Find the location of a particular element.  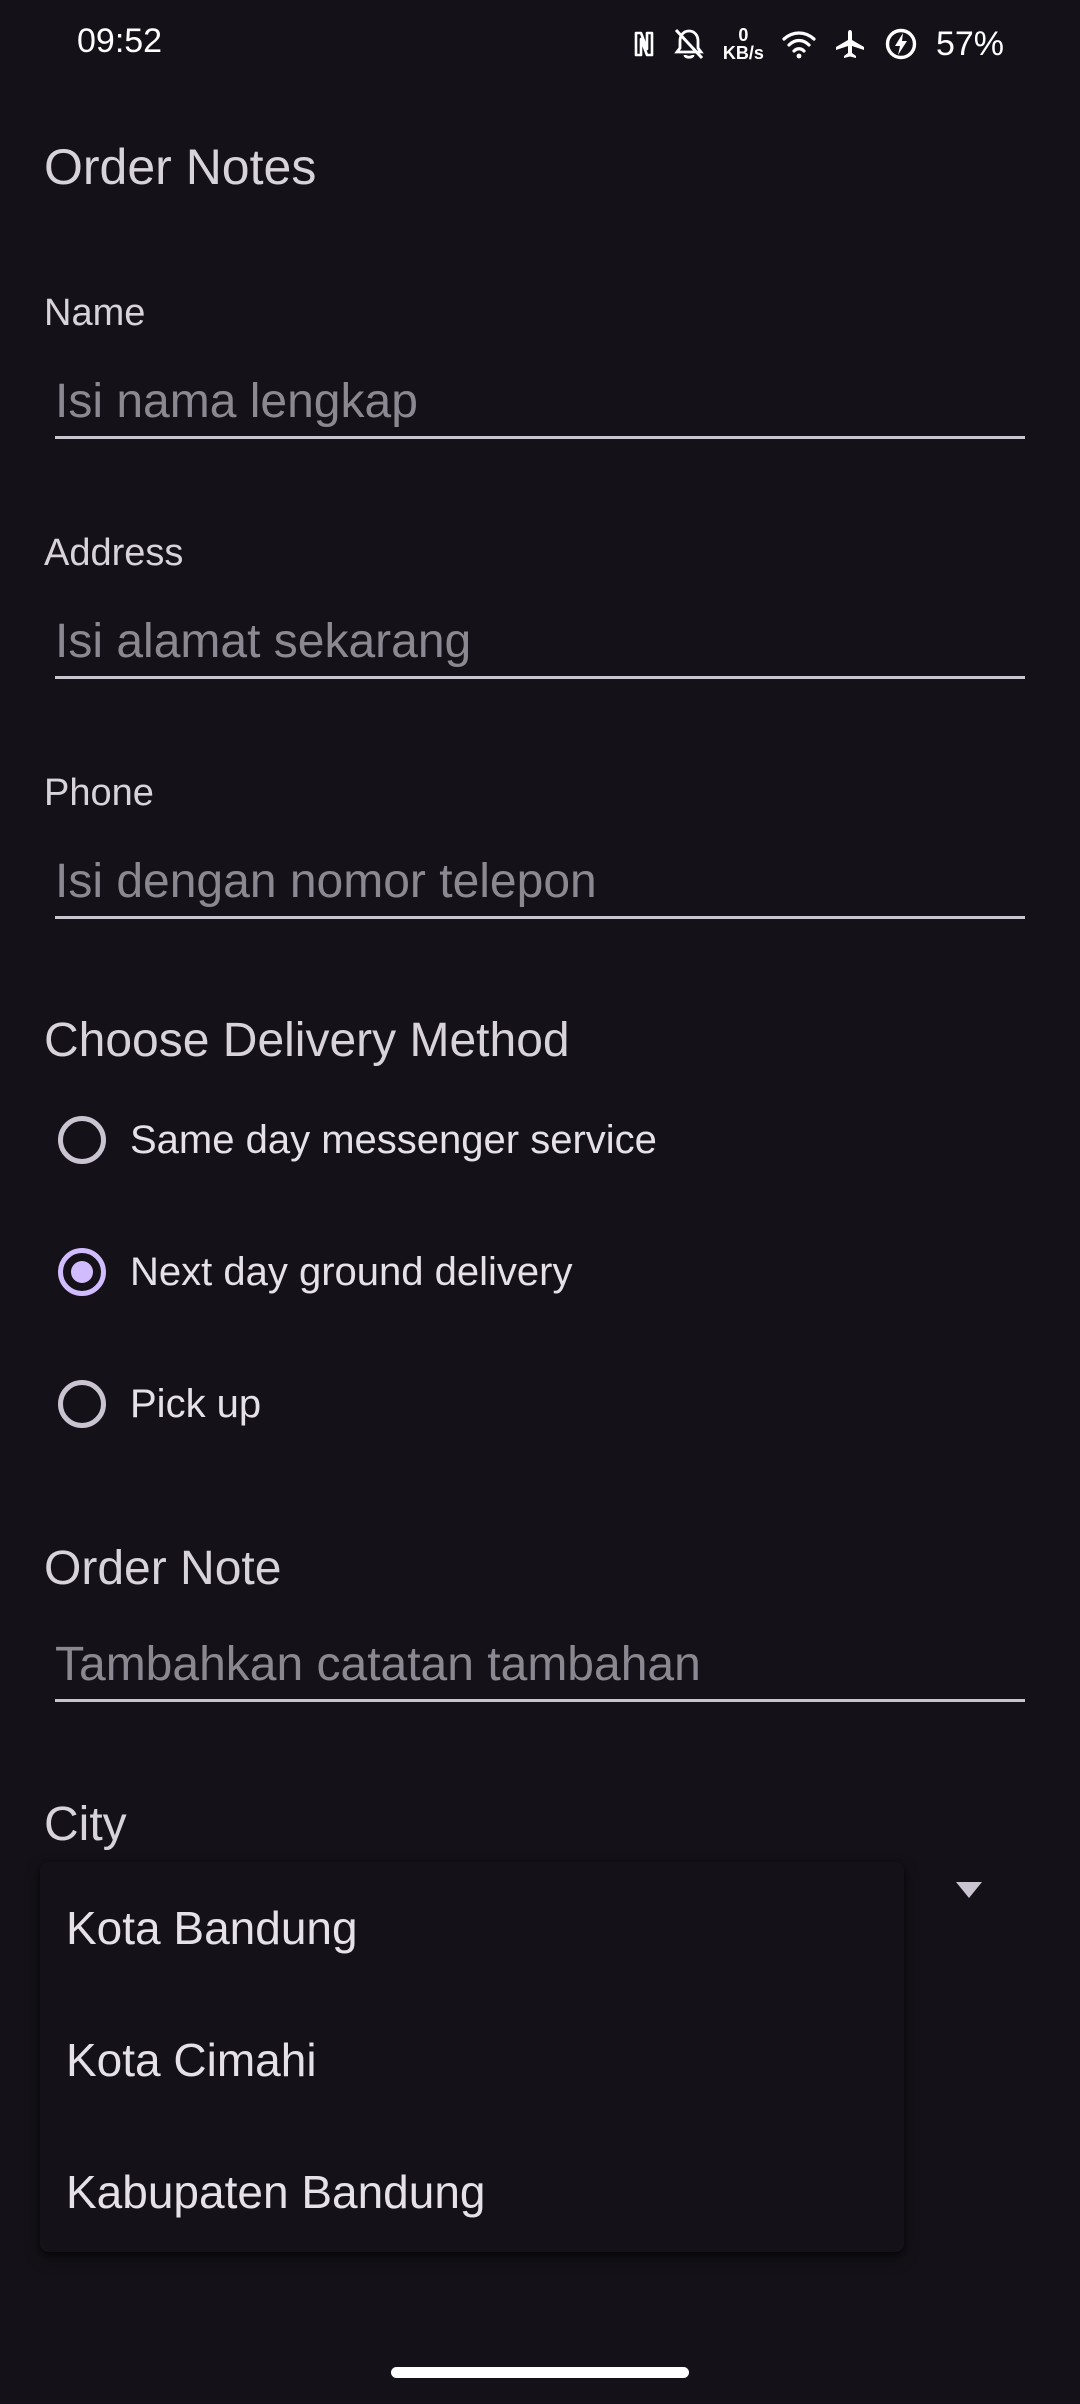

status-time: 09:52 is located at coordinates (120, 41).